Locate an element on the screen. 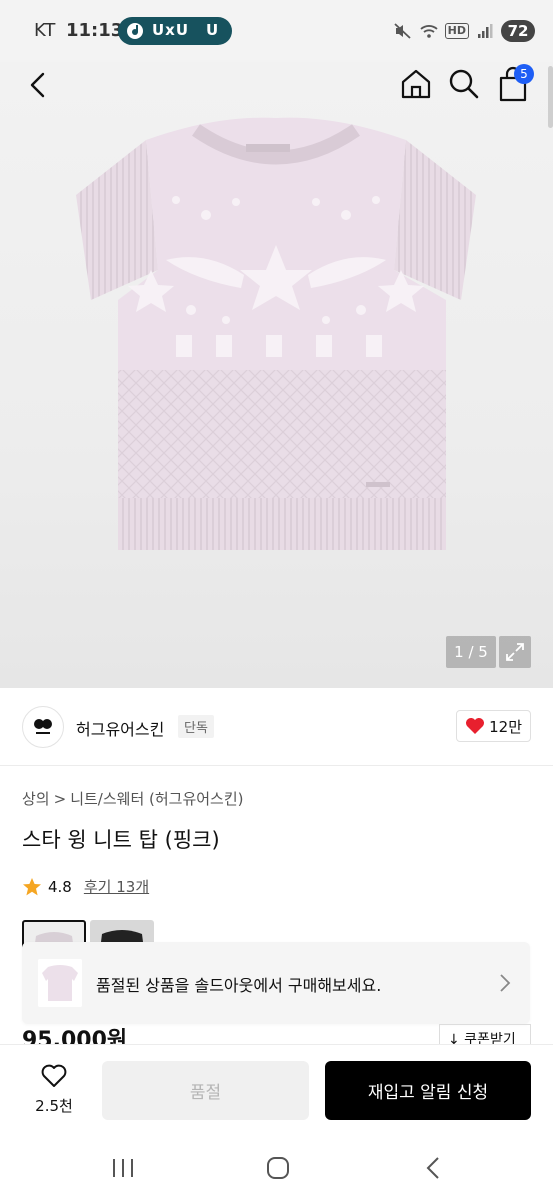 Image resolution: width=553 pixels, height=1200 pixels. bottom-action-bar: 2.5천 품절 재입고 알림 신청 is located at coordinates (276, 1090).